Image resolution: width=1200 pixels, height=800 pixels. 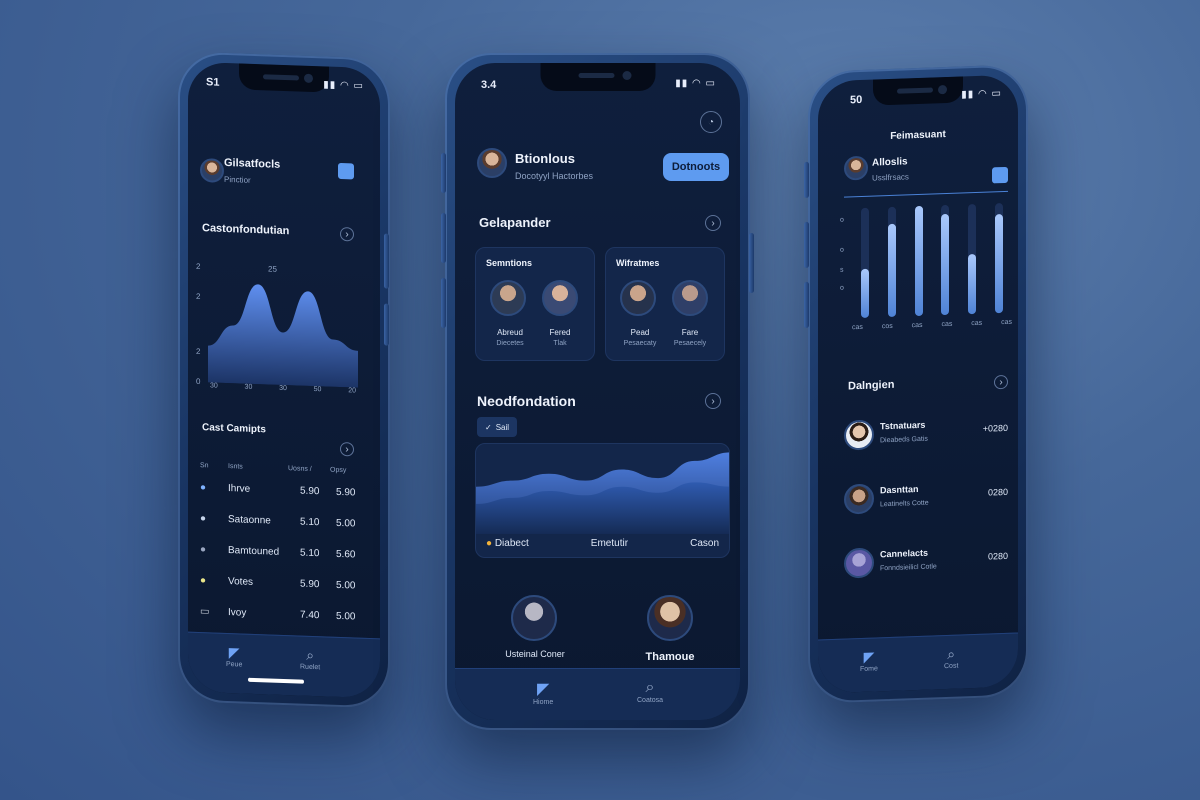 I want to click on legend-label: Cason, so click(x=704, y=543).